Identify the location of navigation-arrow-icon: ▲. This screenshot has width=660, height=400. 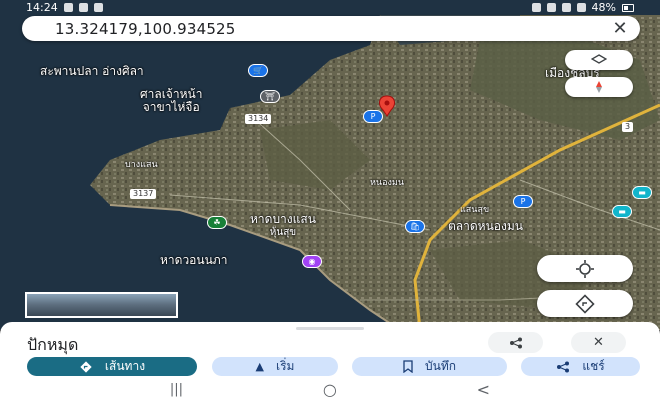
(259, 366).